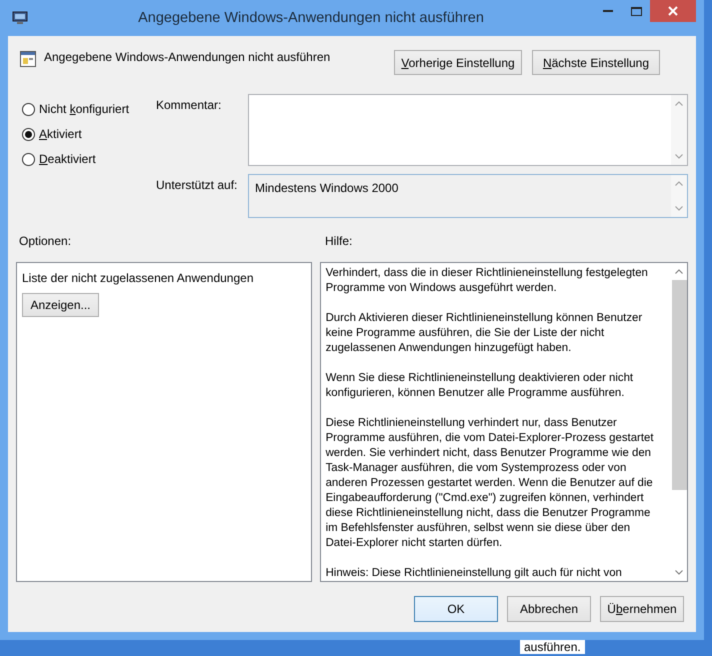 This screenshot has height=656, width=712. Describe the element at coordinates (679, 385) in the screenshot. I see `scrollbar-thumb` at that location.